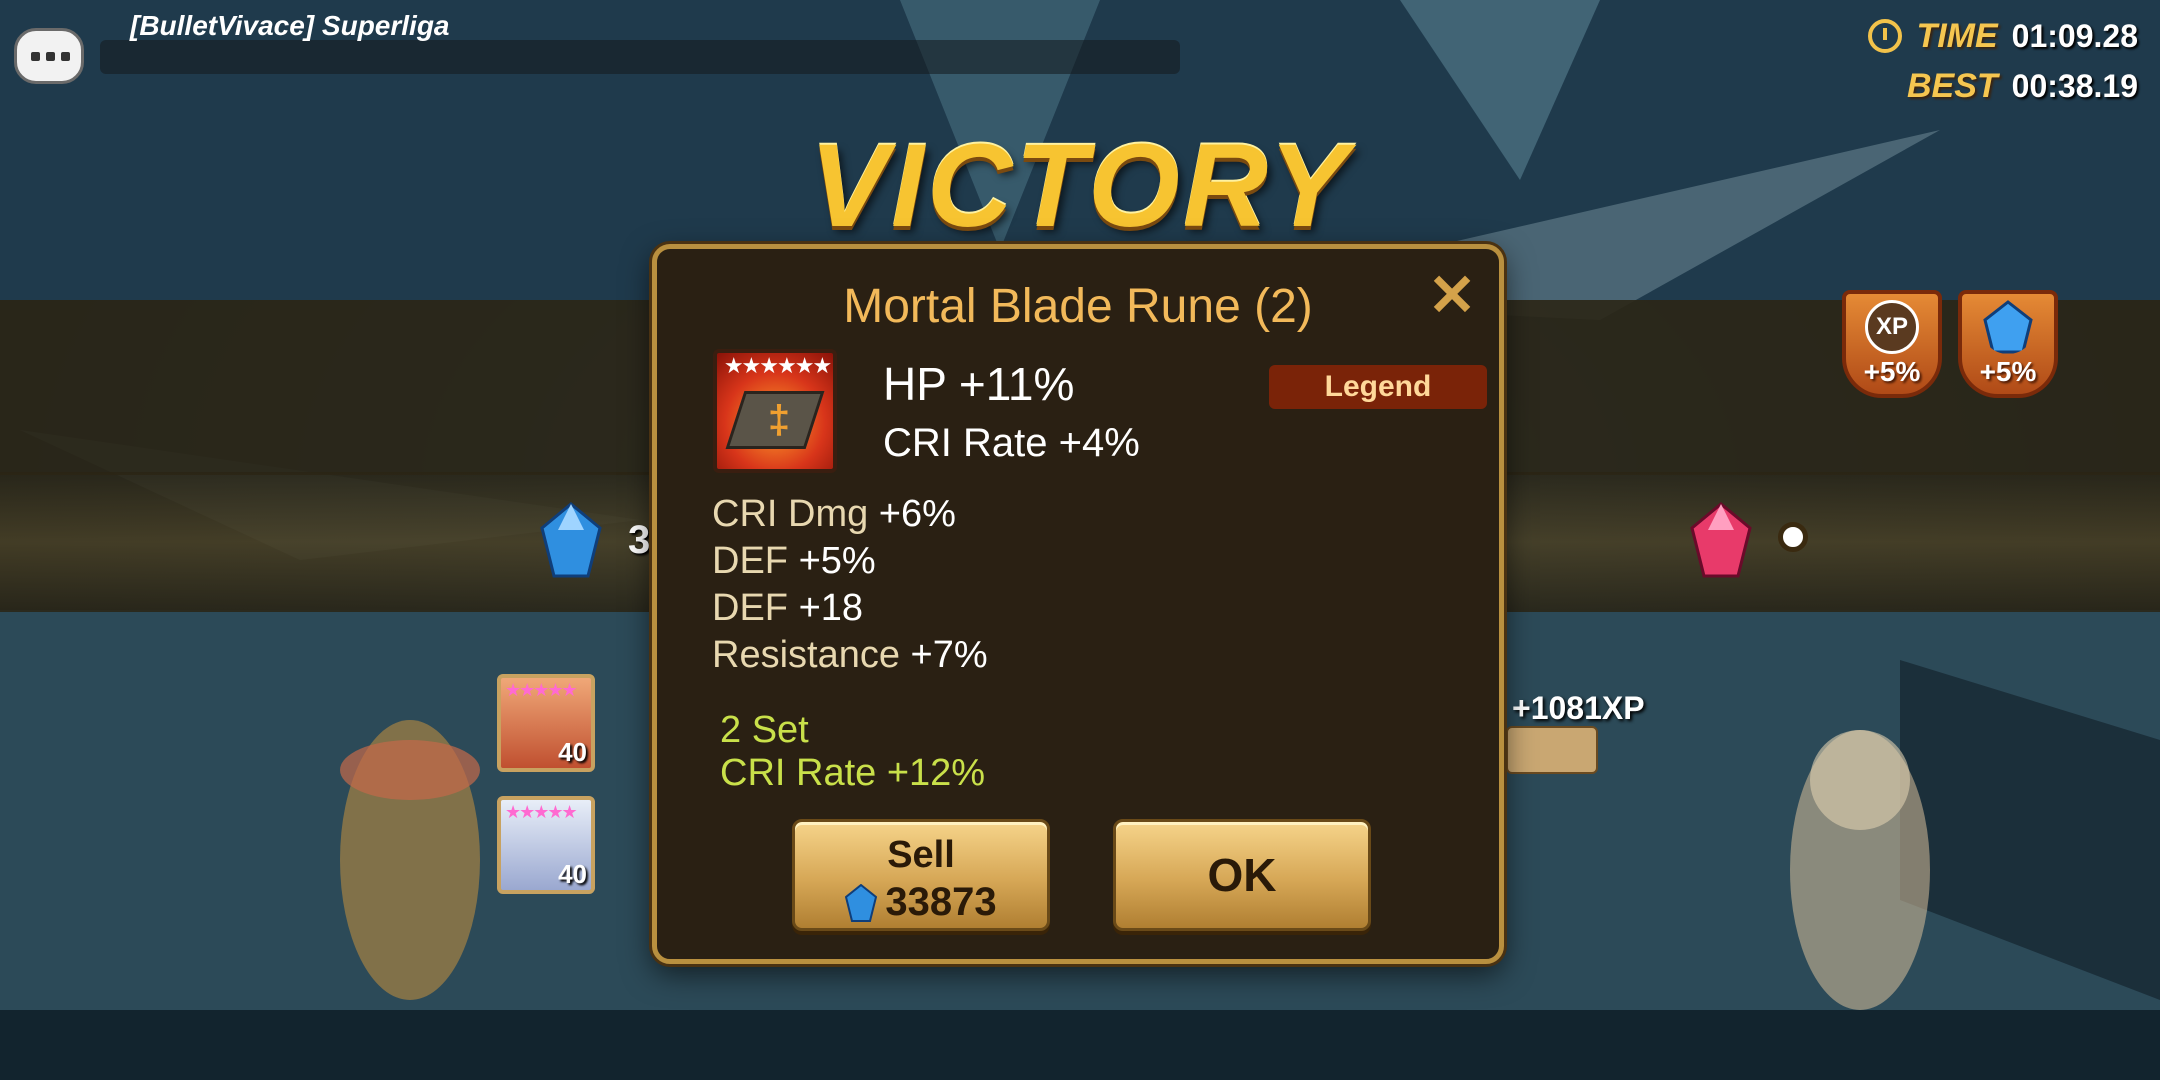 The width and height of the screenshot is (2160, 1080). Describe the element at coordinates (1080, 186) in the screenshot. I see `victory-banner: VICTORY` at that location.